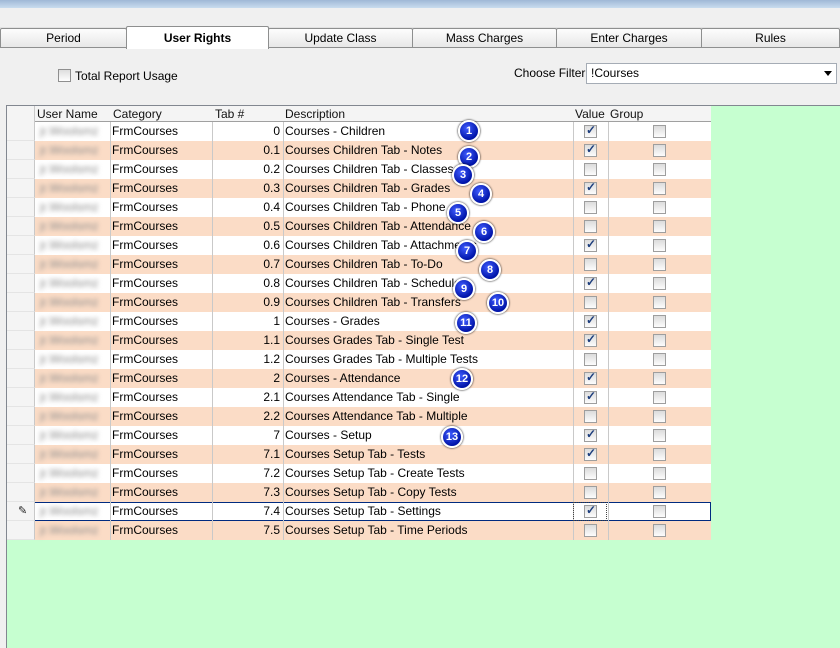 This screenshot has height=648, width=840. I want to click on cell-tab-number: 0.1, so click(247, 150).